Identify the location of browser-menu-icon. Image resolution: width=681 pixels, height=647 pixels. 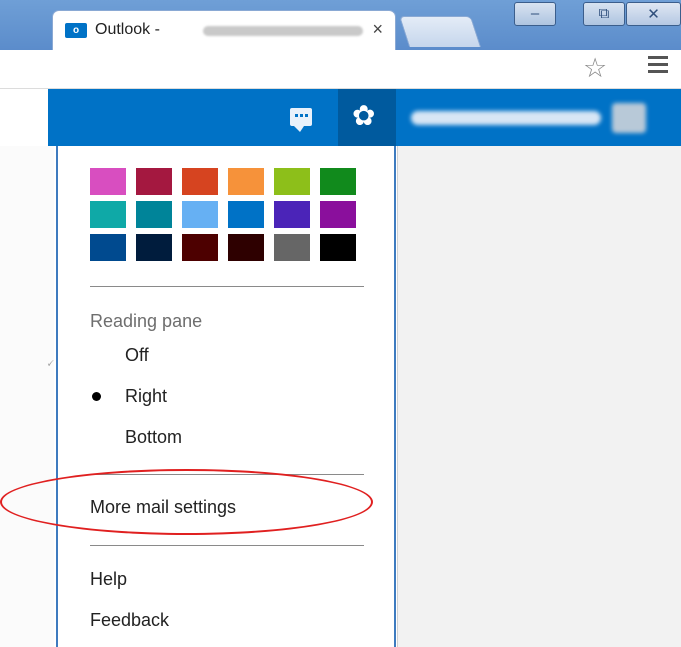
(658, 66).